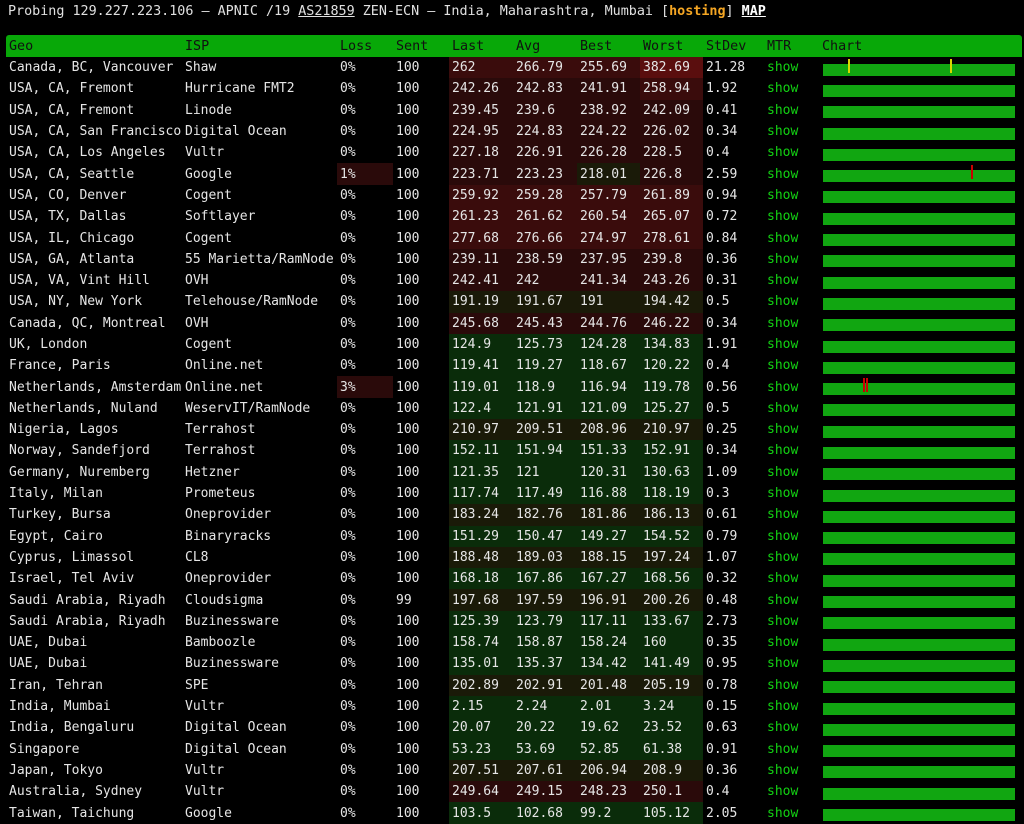  I want to click on cell-best: 201.48, so click(608, 685).